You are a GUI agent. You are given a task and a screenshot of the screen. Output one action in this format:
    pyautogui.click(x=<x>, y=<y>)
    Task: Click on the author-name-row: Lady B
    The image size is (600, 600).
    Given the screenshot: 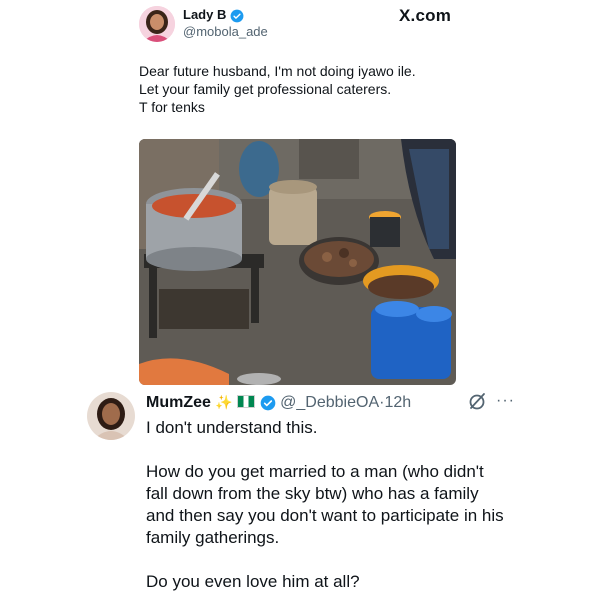 What is the action you would take?
    pyautogui.click(x=213, y=15)
    